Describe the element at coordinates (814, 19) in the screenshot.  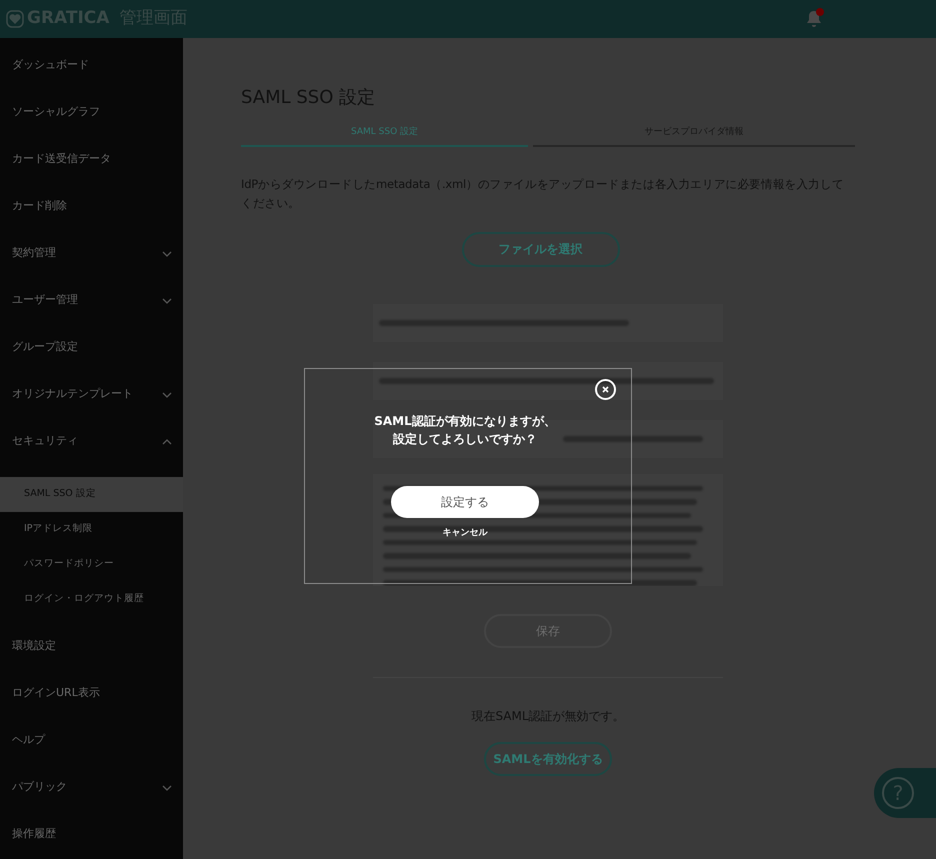
I see `bell-icon` at that location.